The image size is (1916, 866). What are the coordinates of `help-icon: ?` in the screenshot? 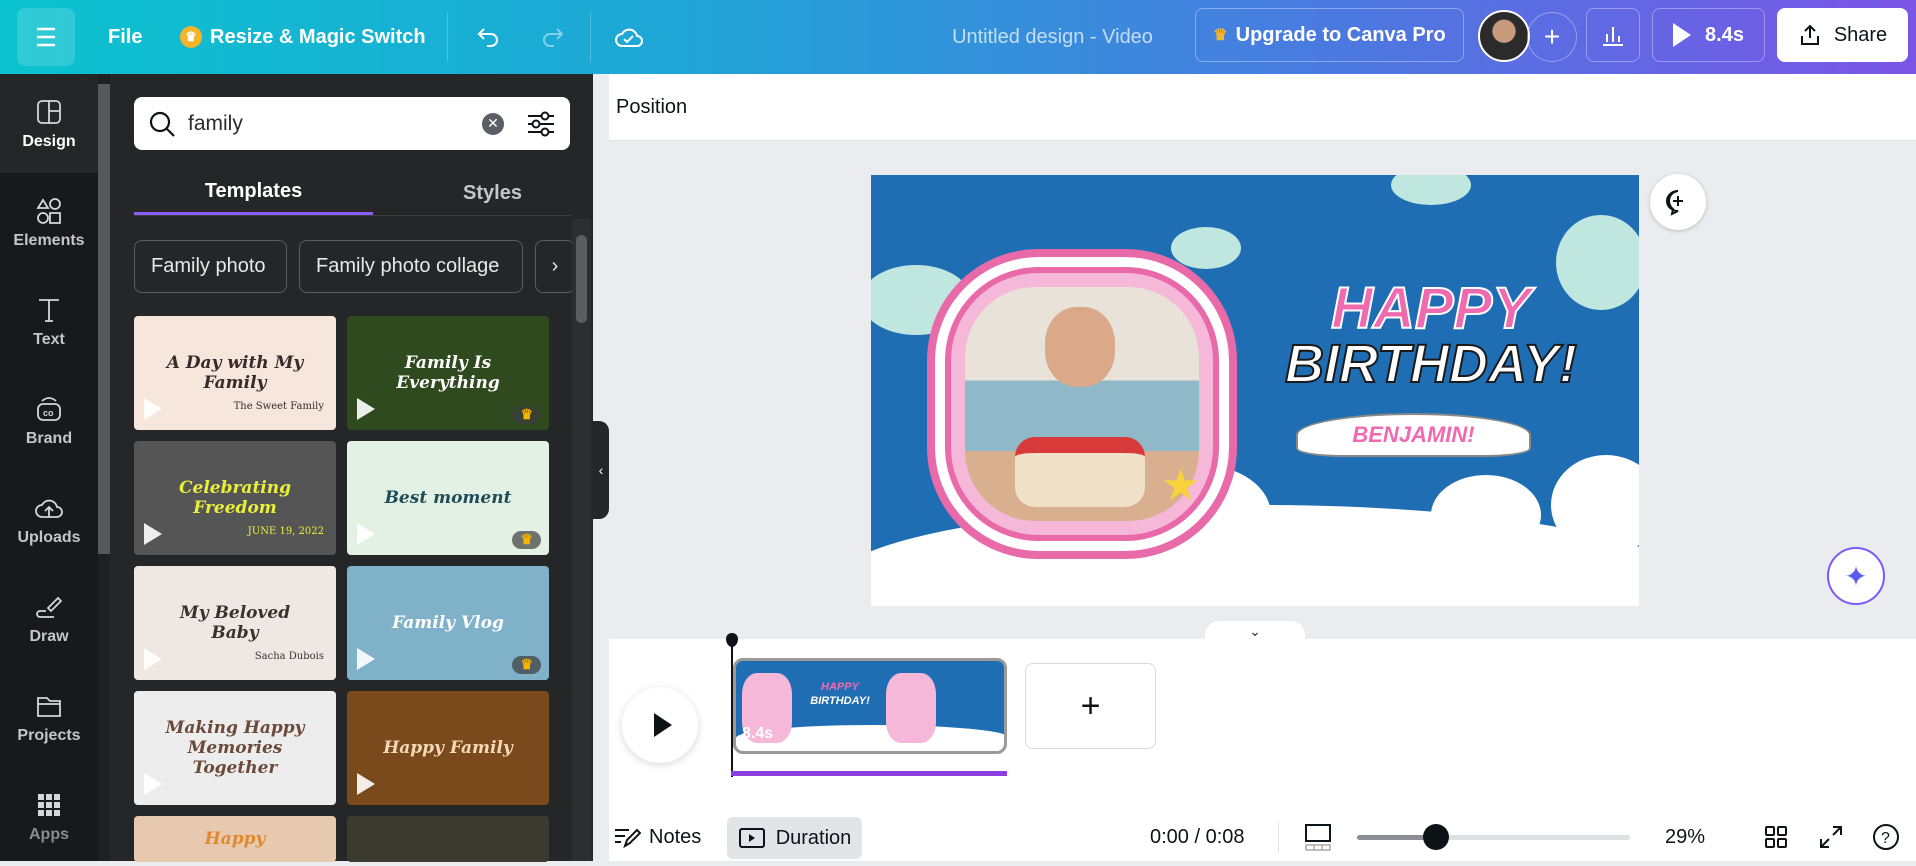 It's located at (1886, 839).